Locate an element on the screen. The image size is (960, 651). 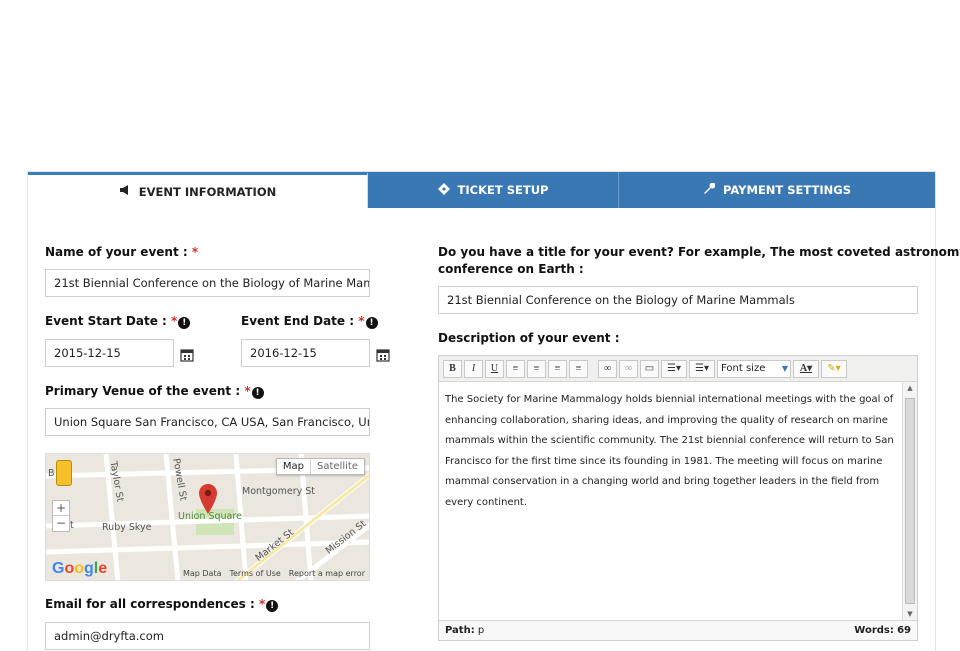
image-icon: ▭ is located at coordinates (649, 368).